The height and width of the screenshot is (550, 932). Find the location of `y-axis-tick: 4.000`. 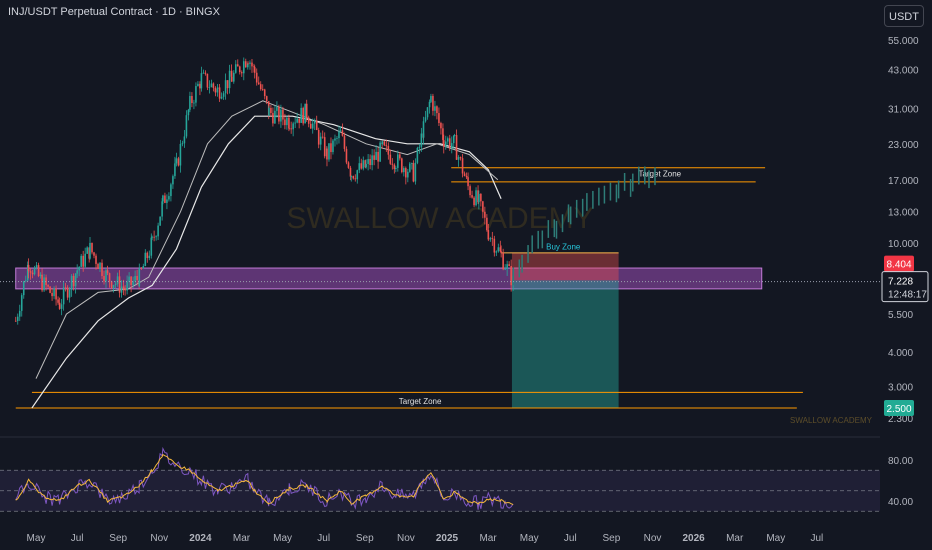

y-axis-tick: 4.000 is located at coordinates (900, 353).